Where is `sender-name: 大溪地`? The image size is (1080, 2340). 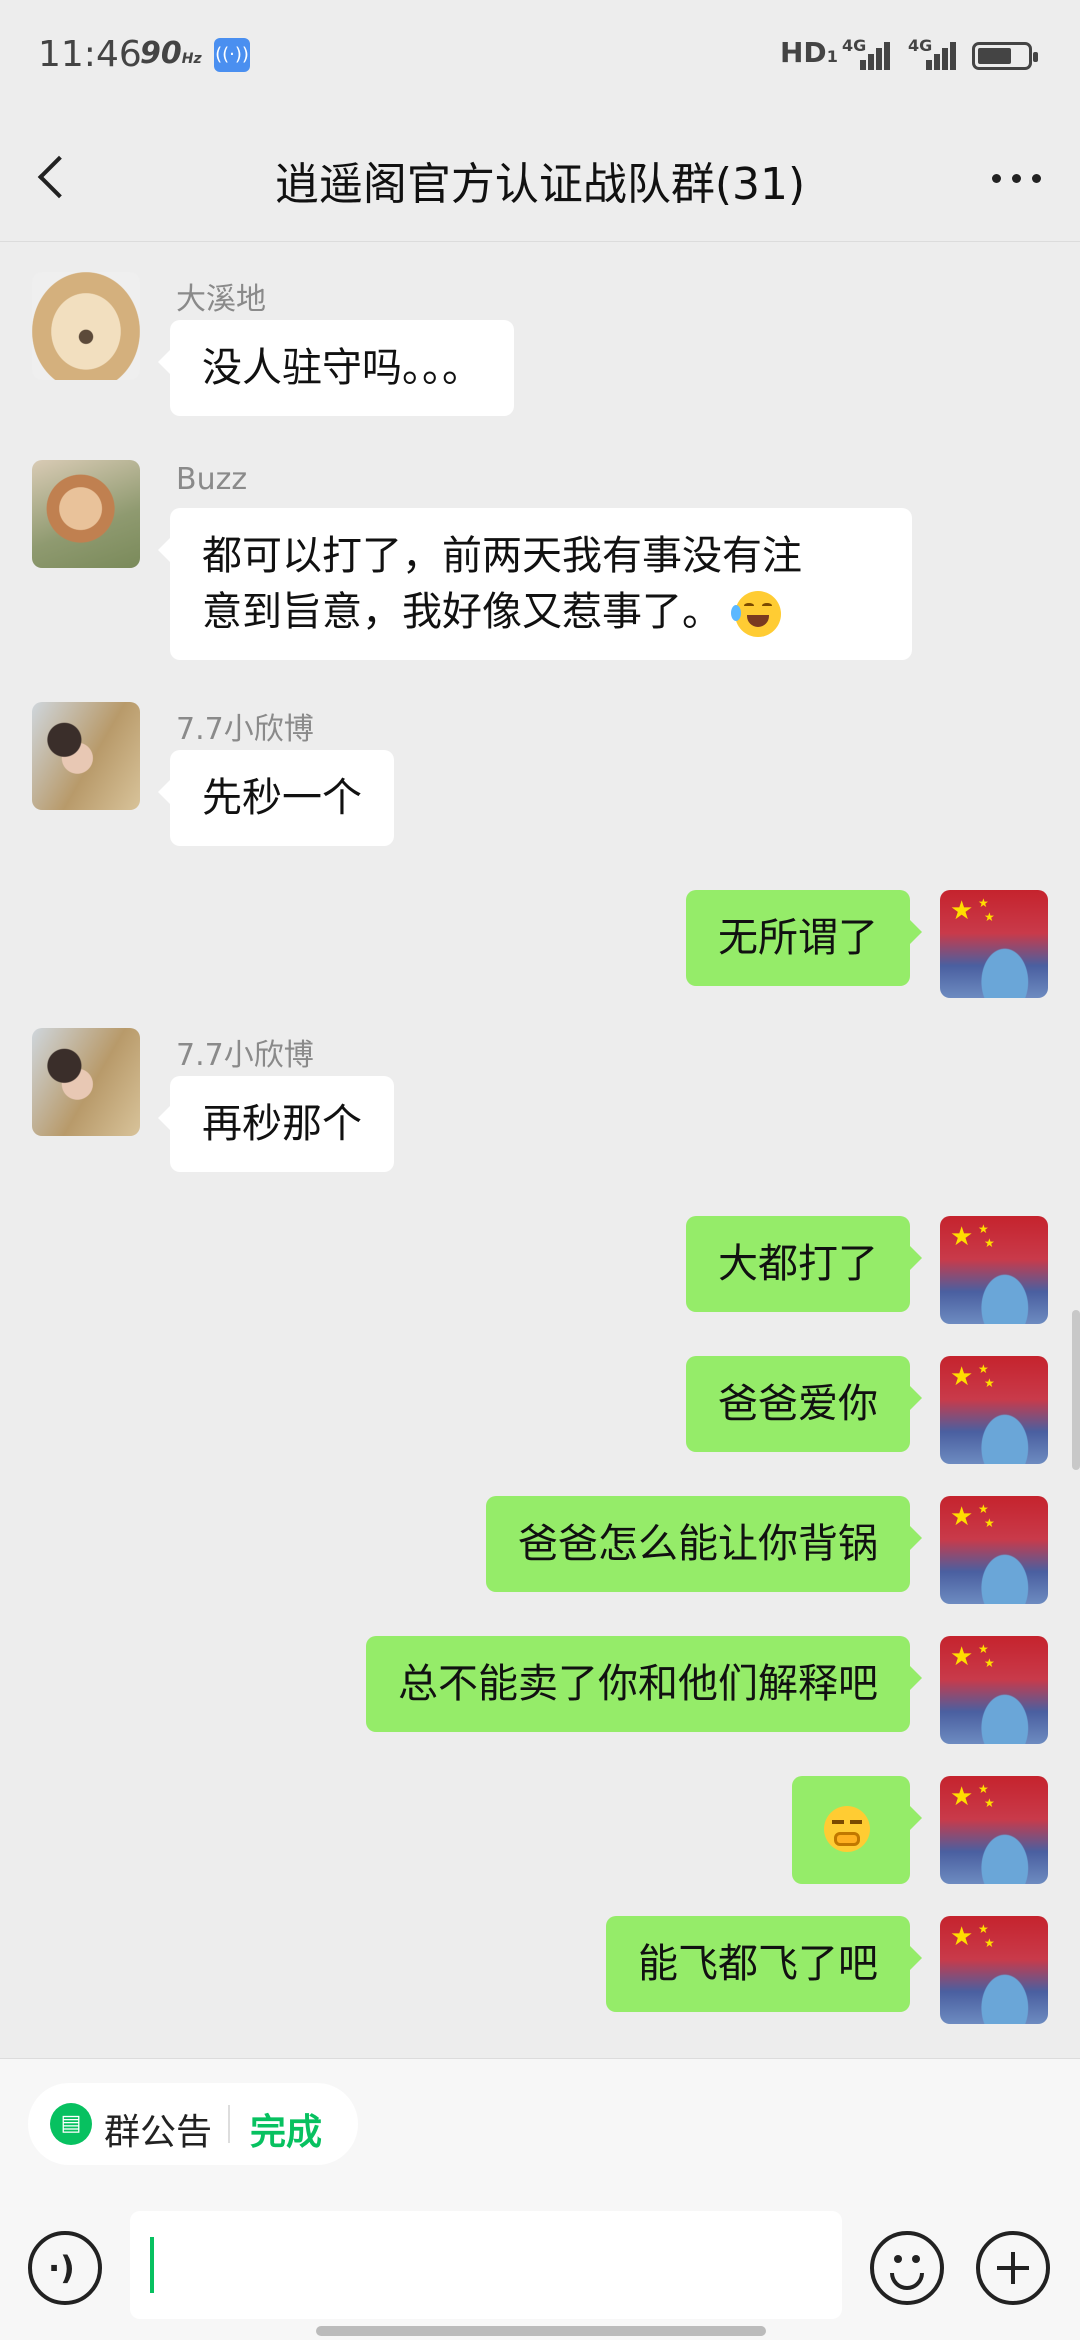
sender-name: 大溪地 is located at coordinates (221, 299).